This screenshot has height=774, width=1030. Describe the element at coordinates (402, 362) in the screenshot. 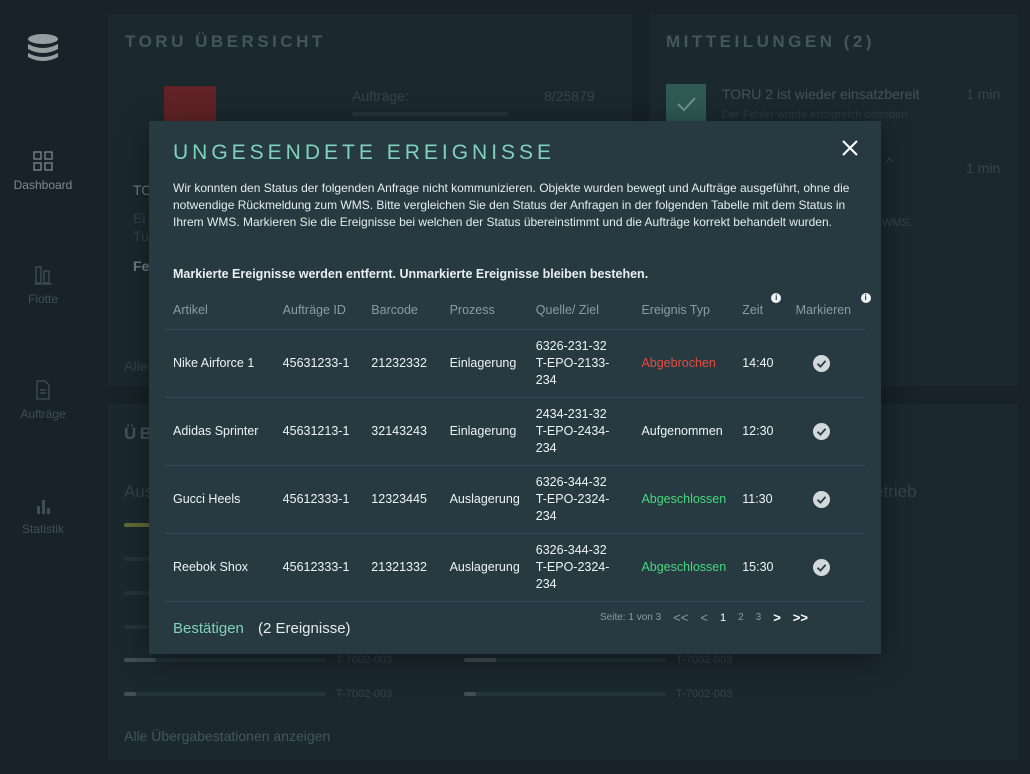

I see `cell-barcode: 21232332` at that location.